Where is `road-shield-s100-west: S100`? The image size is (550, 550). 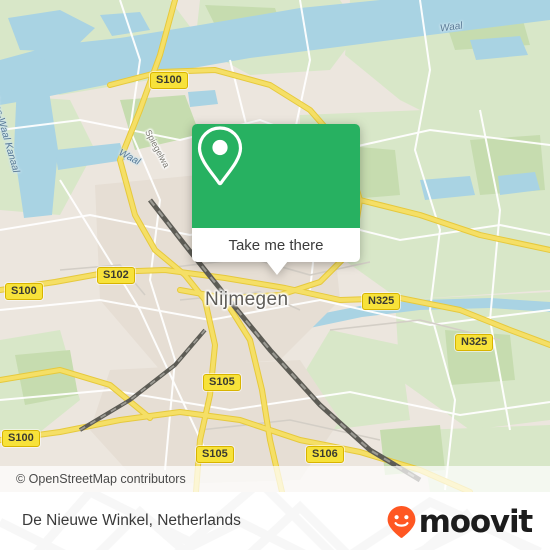
road-shield-s100-west: S100 is located at coordinates (24, 291).